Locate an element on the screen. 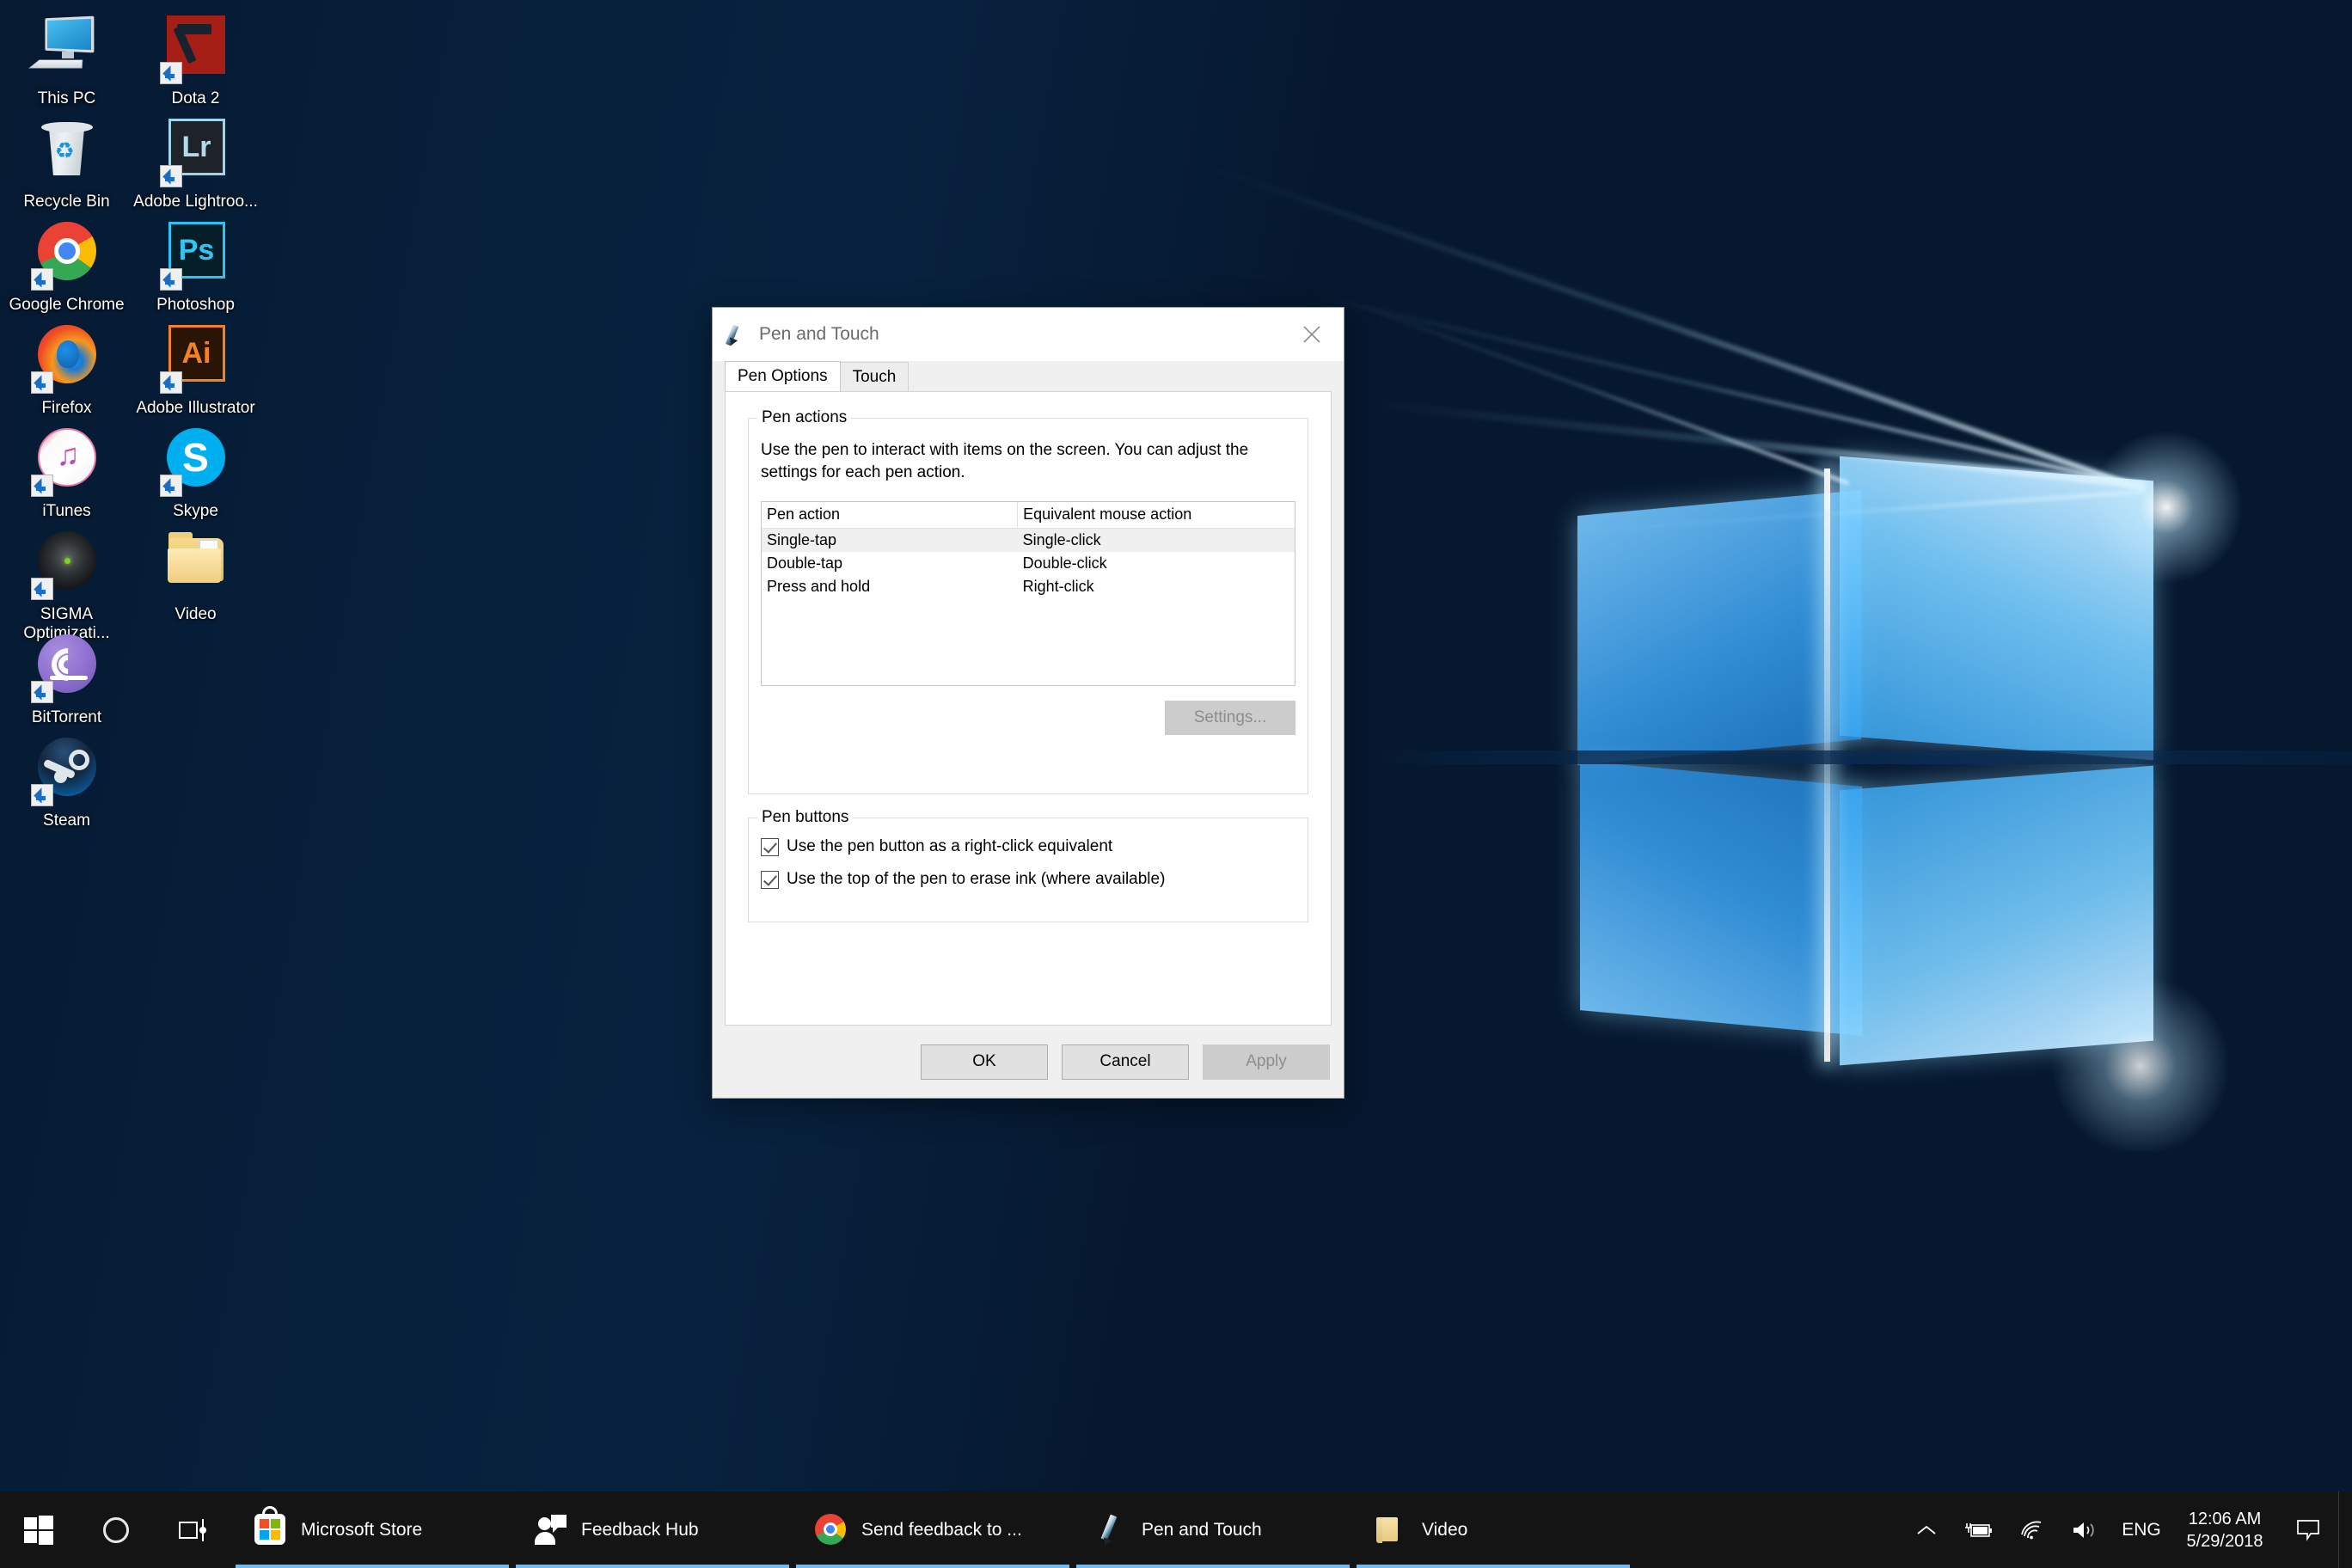 This screenshot has width=2352, height=1568. show-desktop-button is located at coordinates (2342, 1529).